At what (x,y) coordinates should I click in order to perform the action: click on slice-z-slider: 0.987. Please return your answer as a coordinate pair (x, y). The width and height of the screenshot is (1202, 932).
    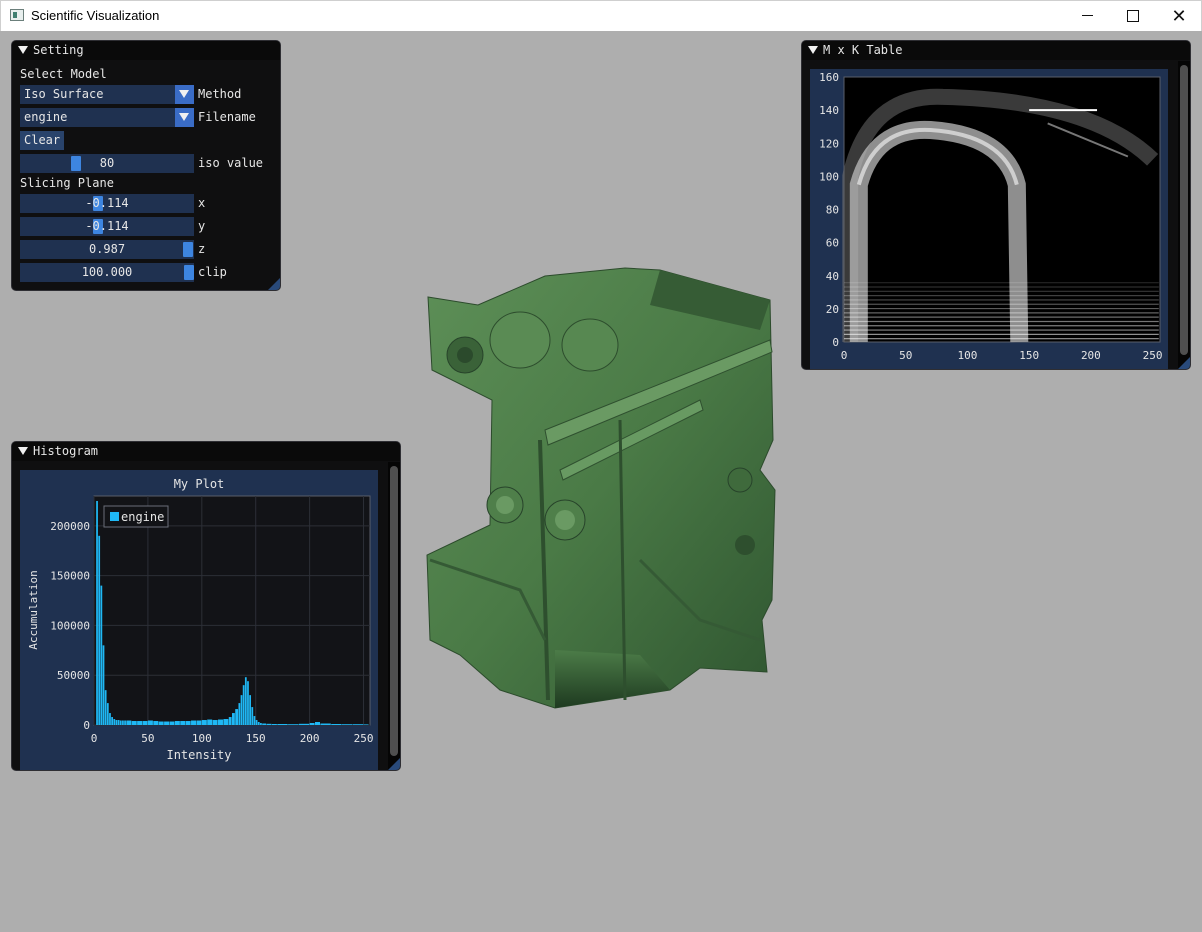
    Looking at the image, I should click on (107, 249).